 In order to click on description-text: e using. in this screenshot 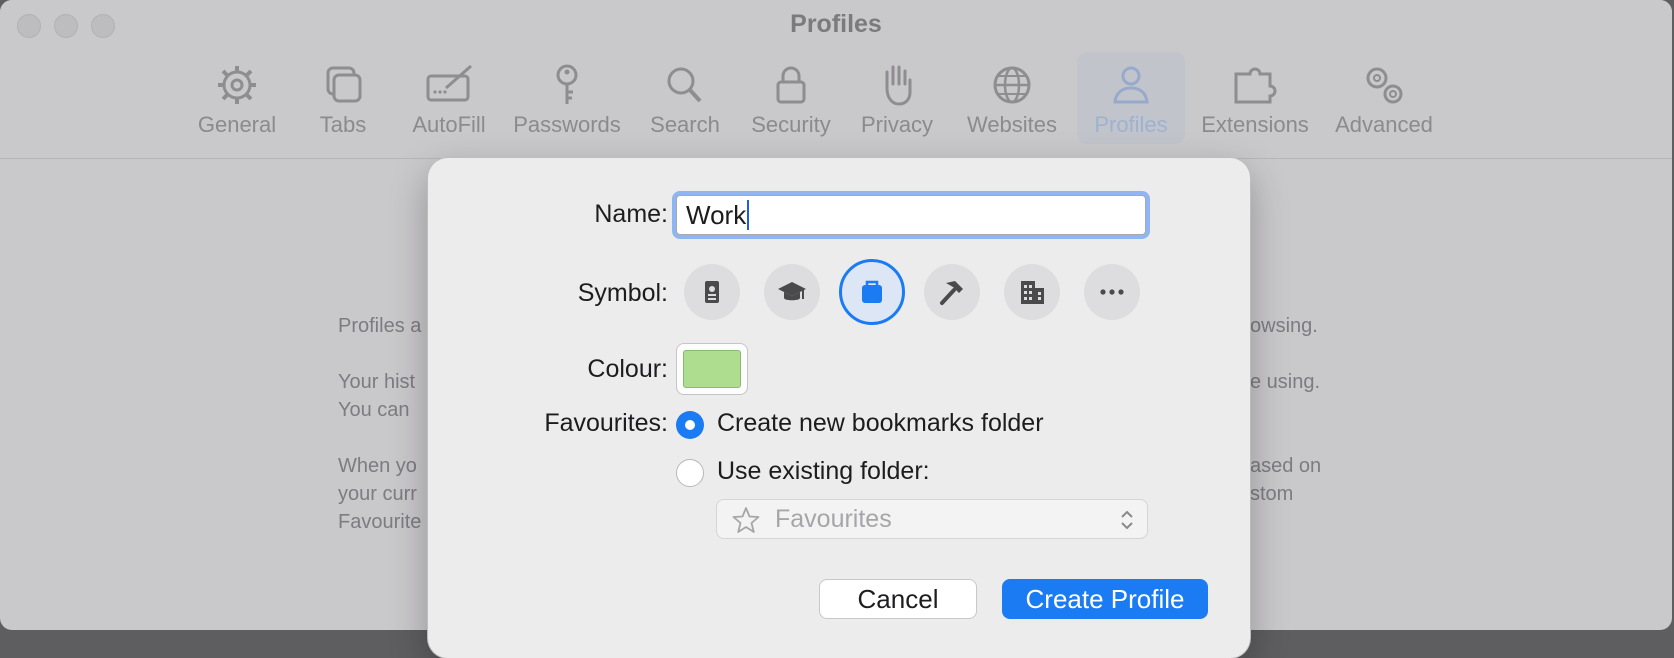, I will do `click(1285, 382)`.